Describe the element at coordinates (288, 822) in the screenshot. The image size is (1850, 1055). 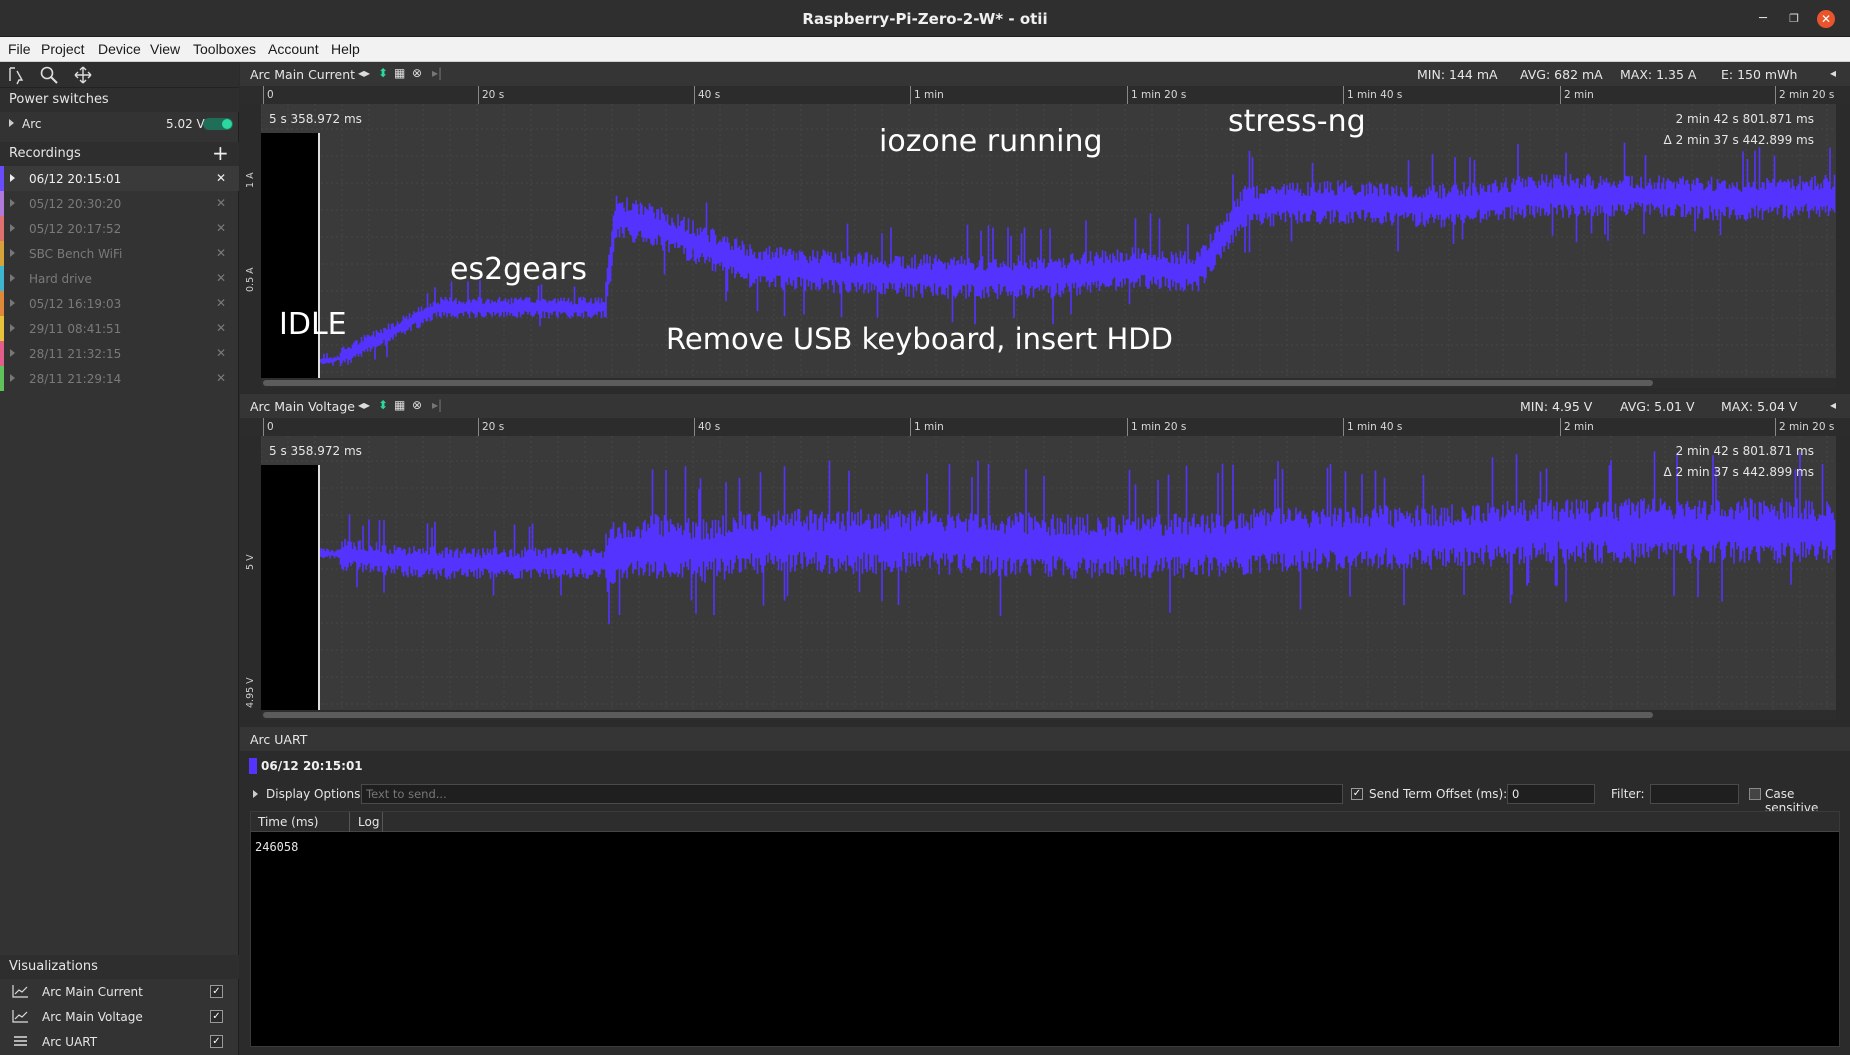
I see `column-header-time: Time (ms)` at that location.